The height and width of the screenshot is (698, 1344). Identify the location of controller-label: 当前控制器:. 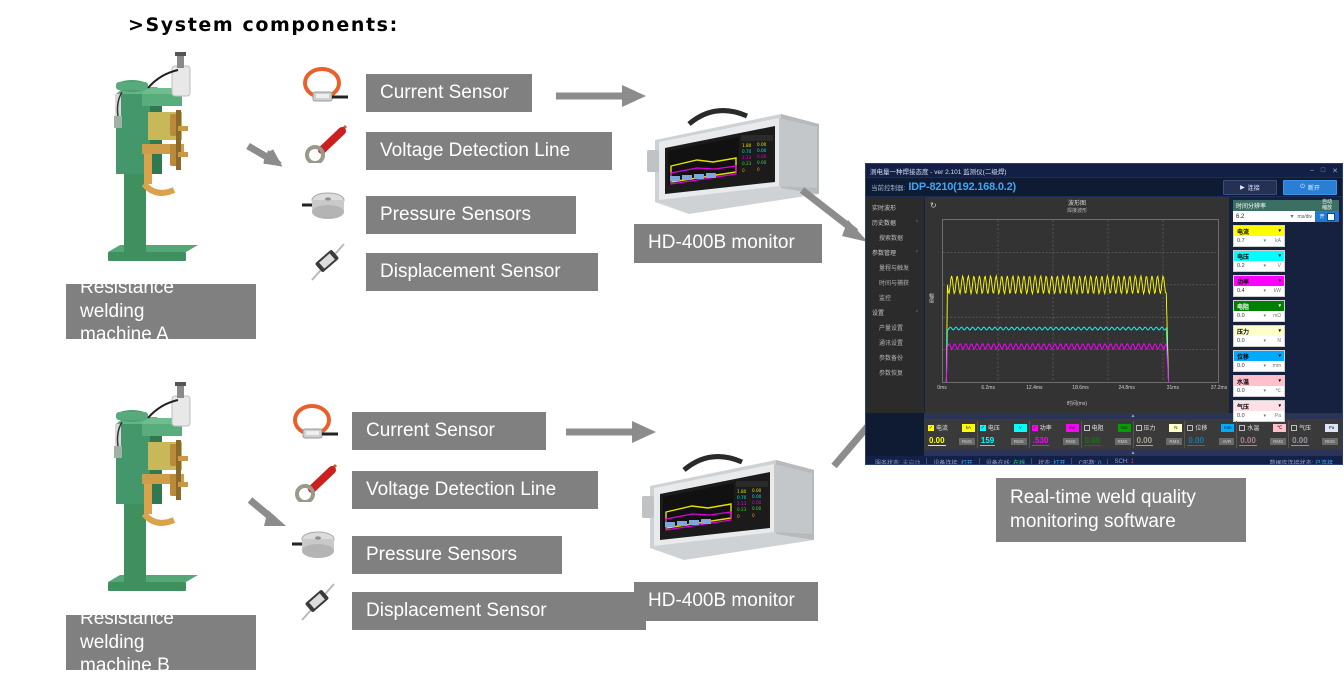
(888, 188).